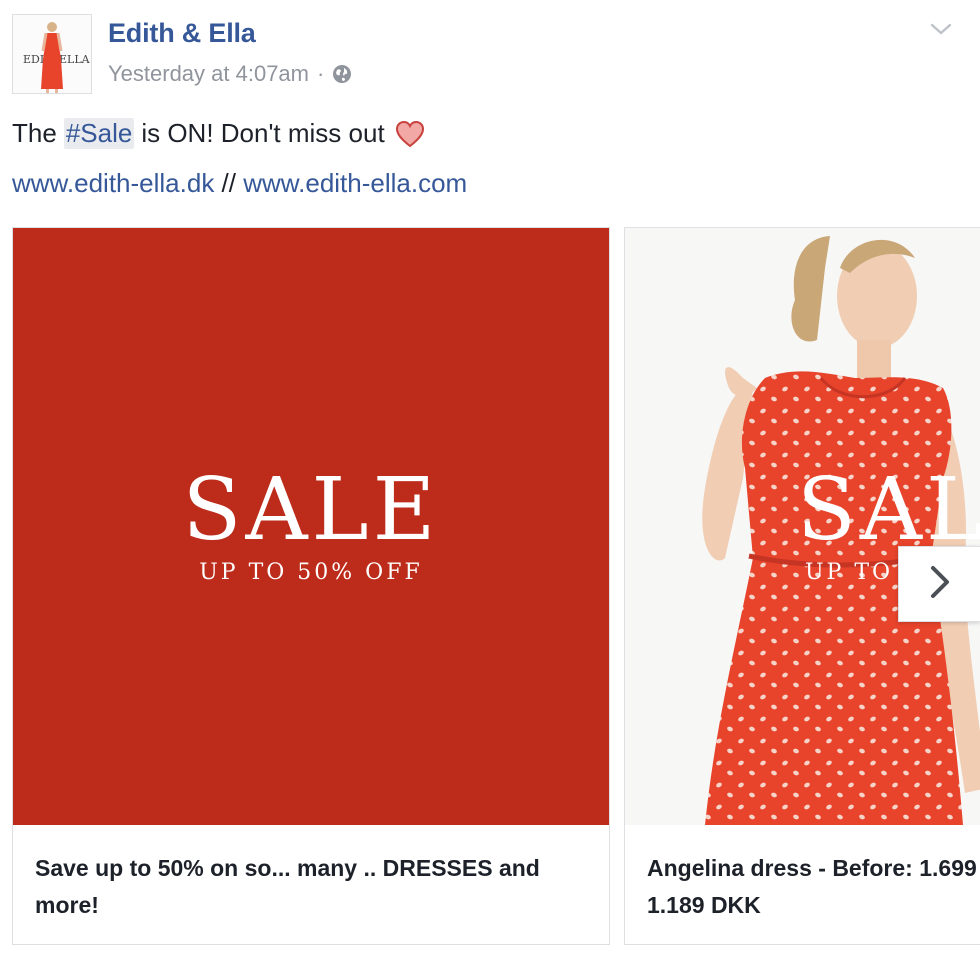  Describe the element at coordinates (704, 905) in the screenshot. I see `caption-line: 1.189 DKK` at that location.